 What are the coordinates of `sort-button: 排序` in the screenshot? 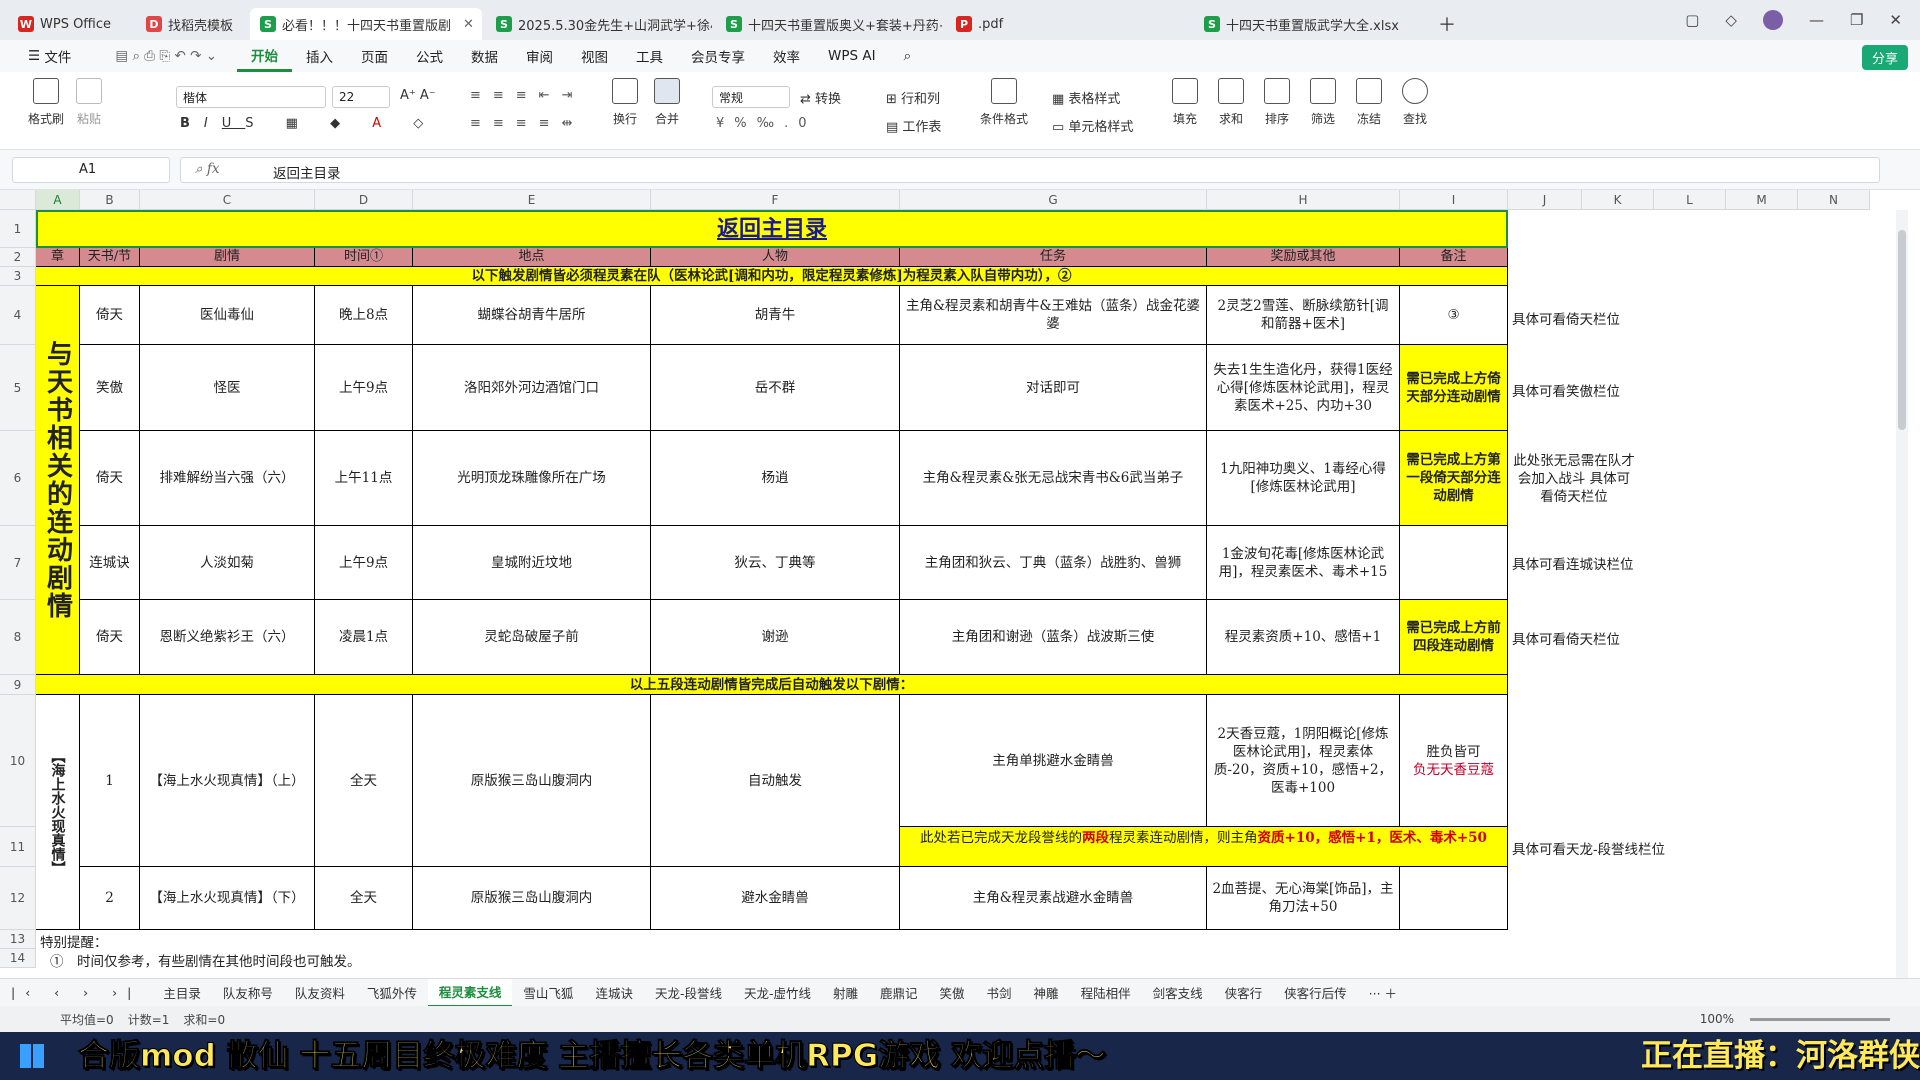 It's located at (1277, 102).